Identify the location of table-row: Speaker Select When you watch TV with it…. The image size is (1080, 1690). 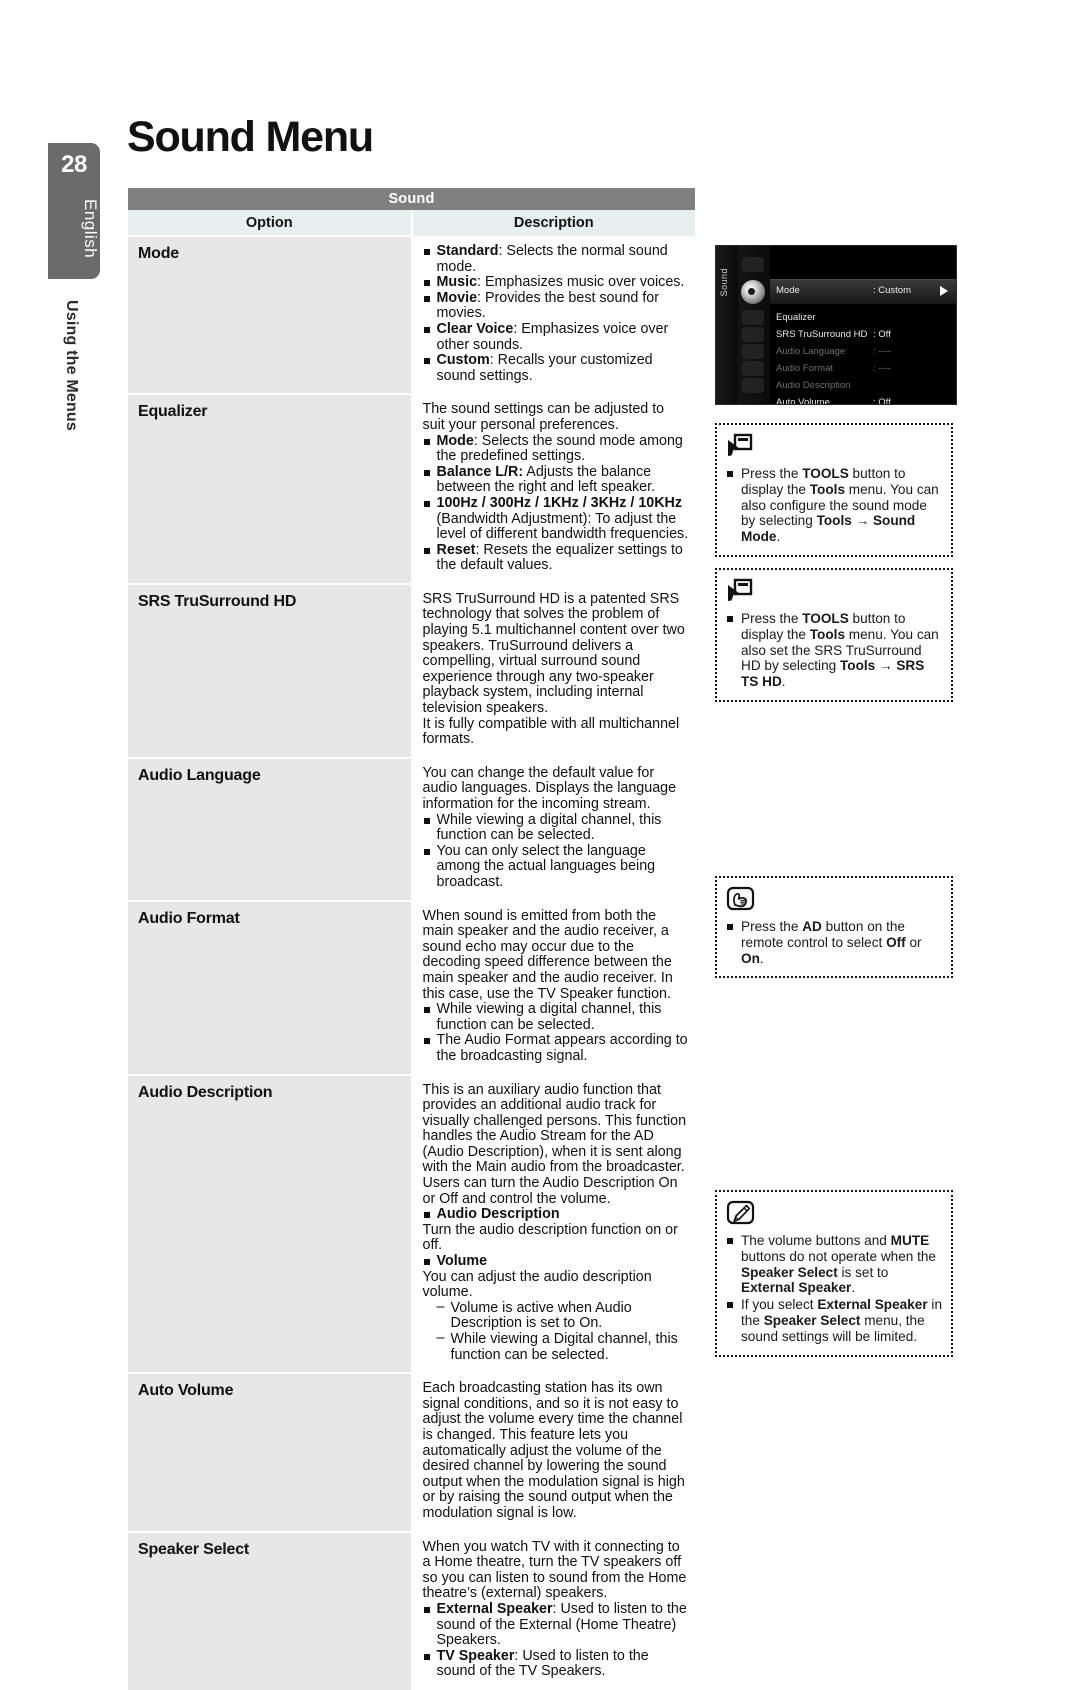
(411, 1610).